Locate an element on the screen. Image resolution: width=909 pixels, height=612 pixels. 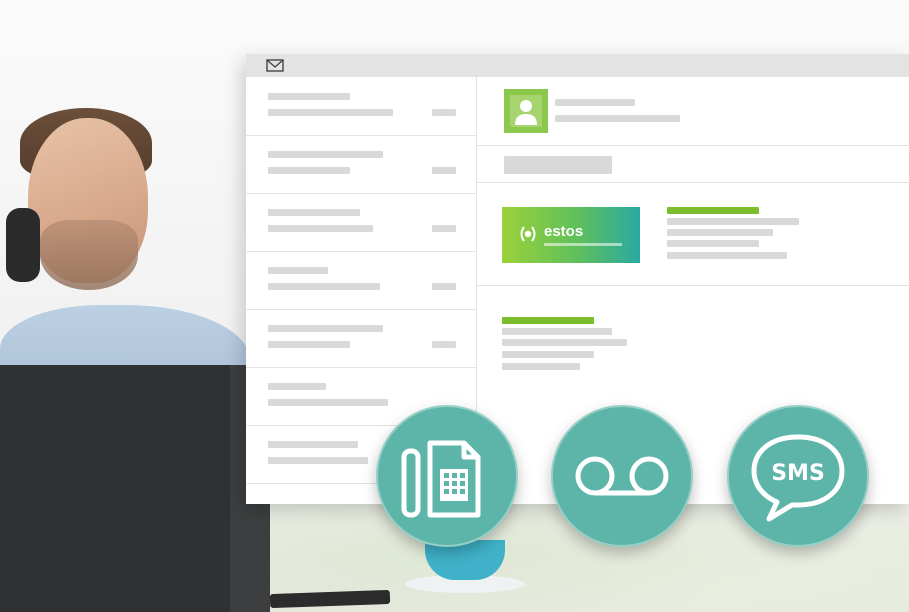
logo-text: estos is located at coordinates (564, 231).